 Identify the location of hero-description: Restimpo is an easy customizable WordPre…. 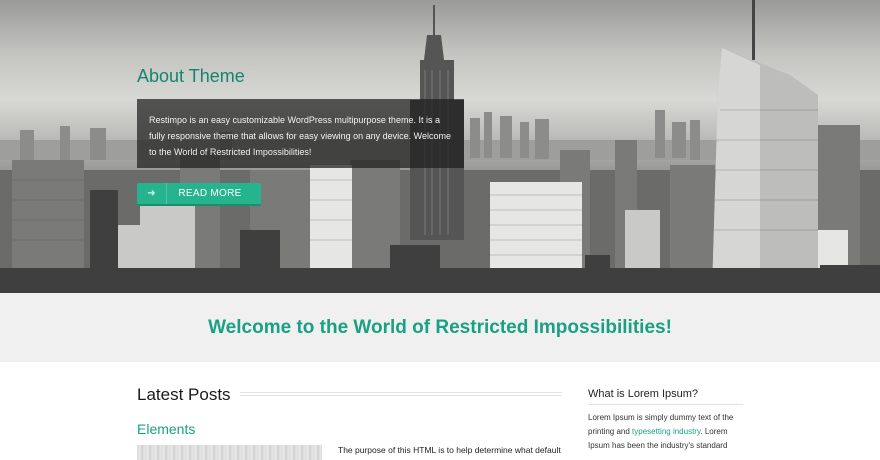
(300, 136).